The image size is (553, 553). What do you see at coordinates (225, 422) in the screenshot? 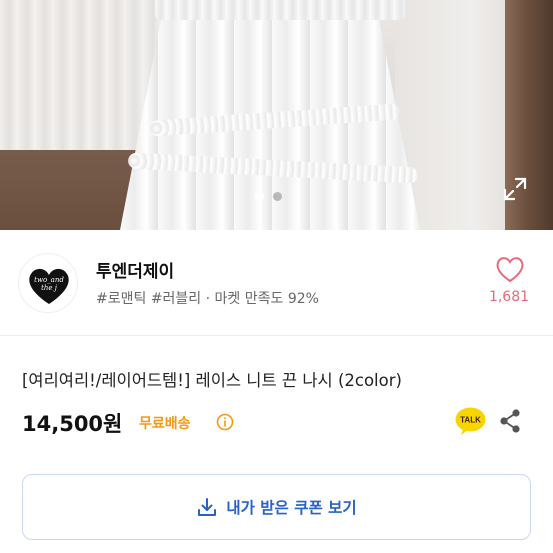
I see `info-circle-icon` at bounding box center [225, 422].